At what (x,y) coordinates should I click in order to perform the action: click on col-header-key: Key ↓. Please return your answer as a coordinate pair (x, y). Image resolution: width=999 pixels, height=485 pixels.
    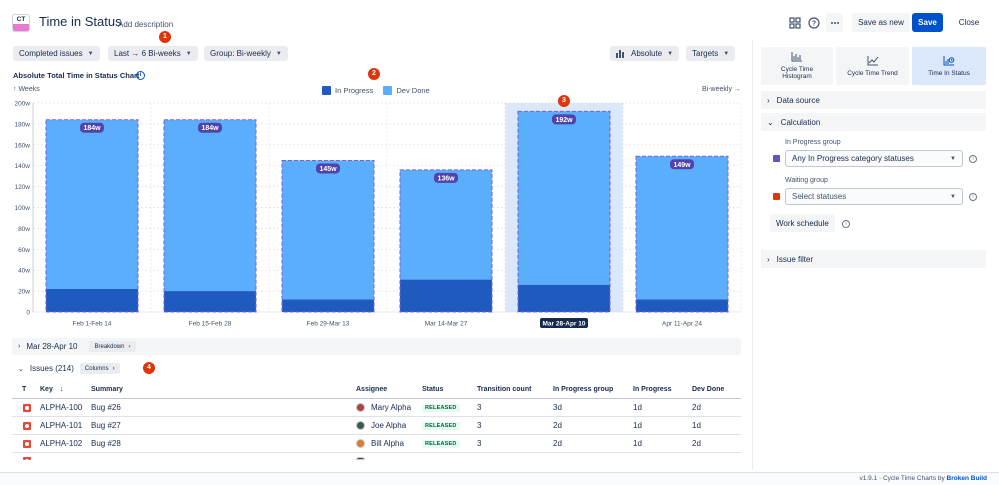
    Looking at the image, I should click on (51, 389).